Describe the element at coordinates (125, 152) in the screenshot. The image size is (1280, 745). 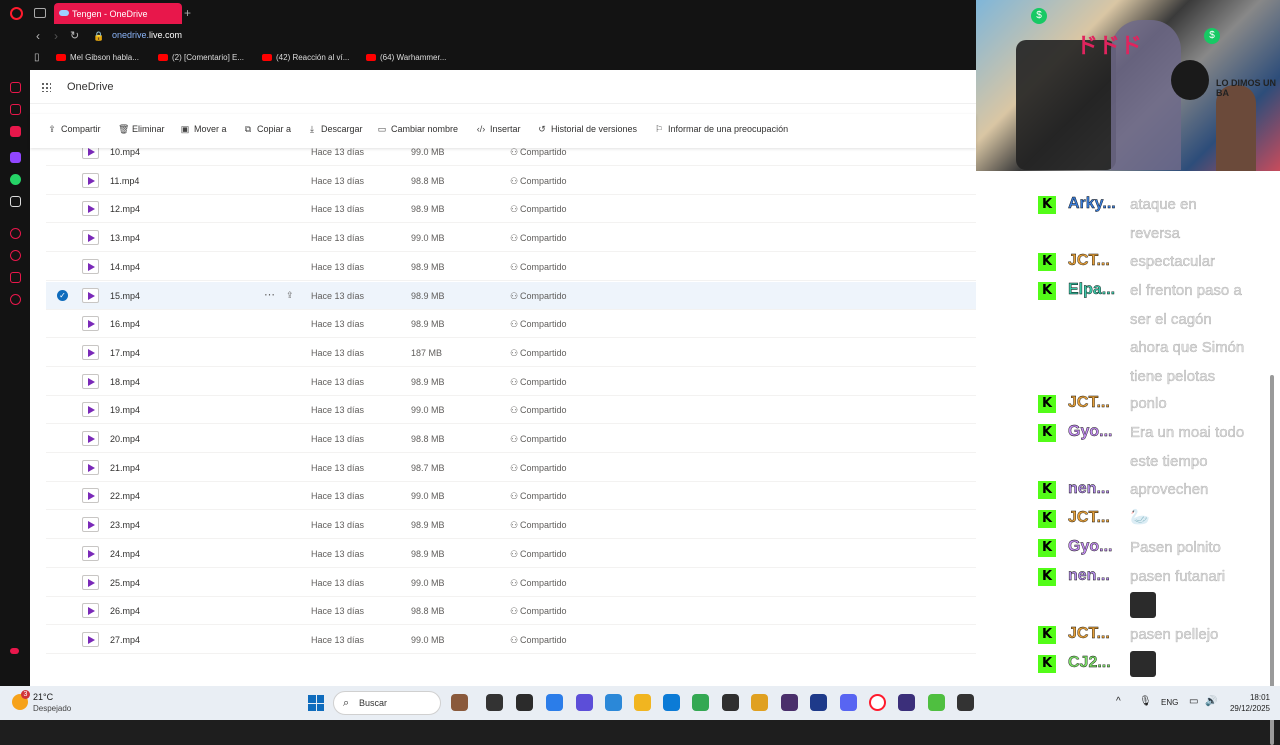
I see `file-name: 10.mp4` at that location.